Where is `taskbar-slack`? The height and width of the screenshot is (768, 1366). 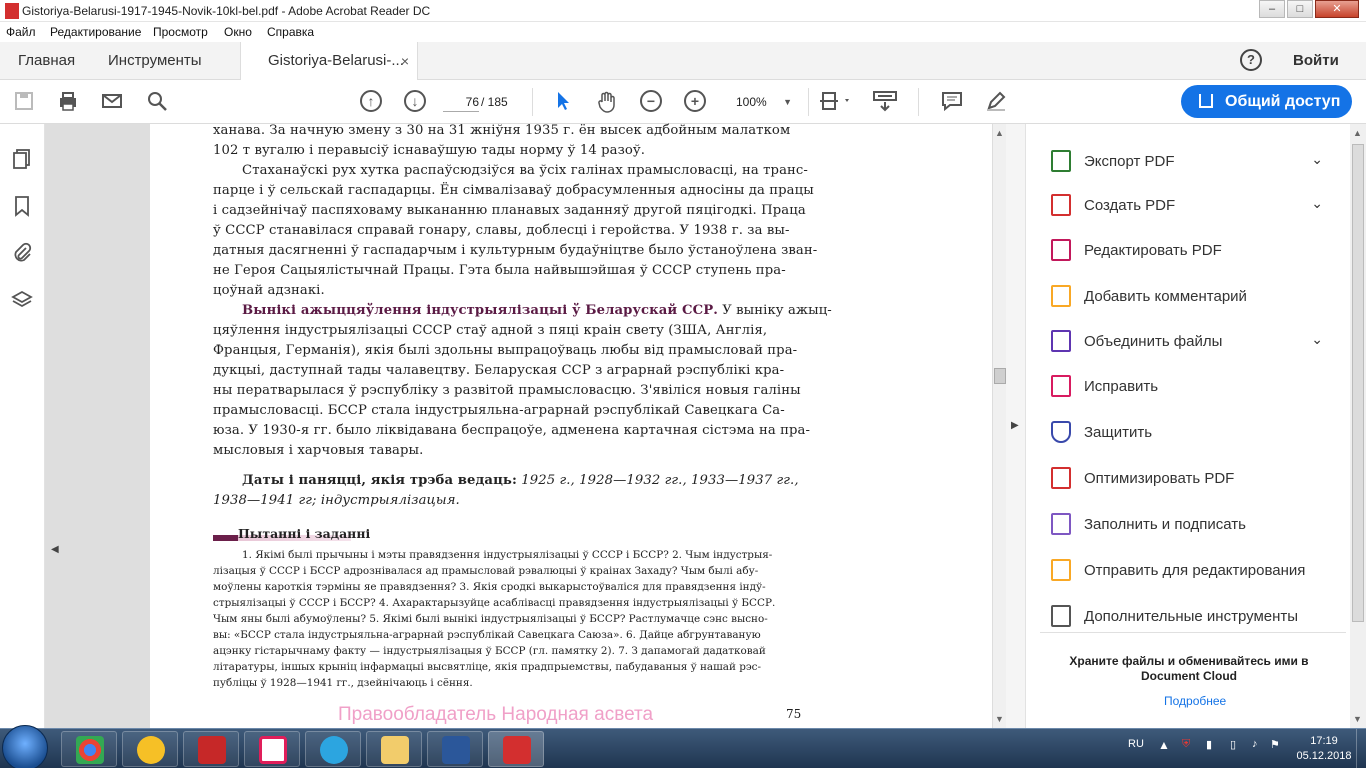 taskbar-slack is located at coordinates (272, 749).